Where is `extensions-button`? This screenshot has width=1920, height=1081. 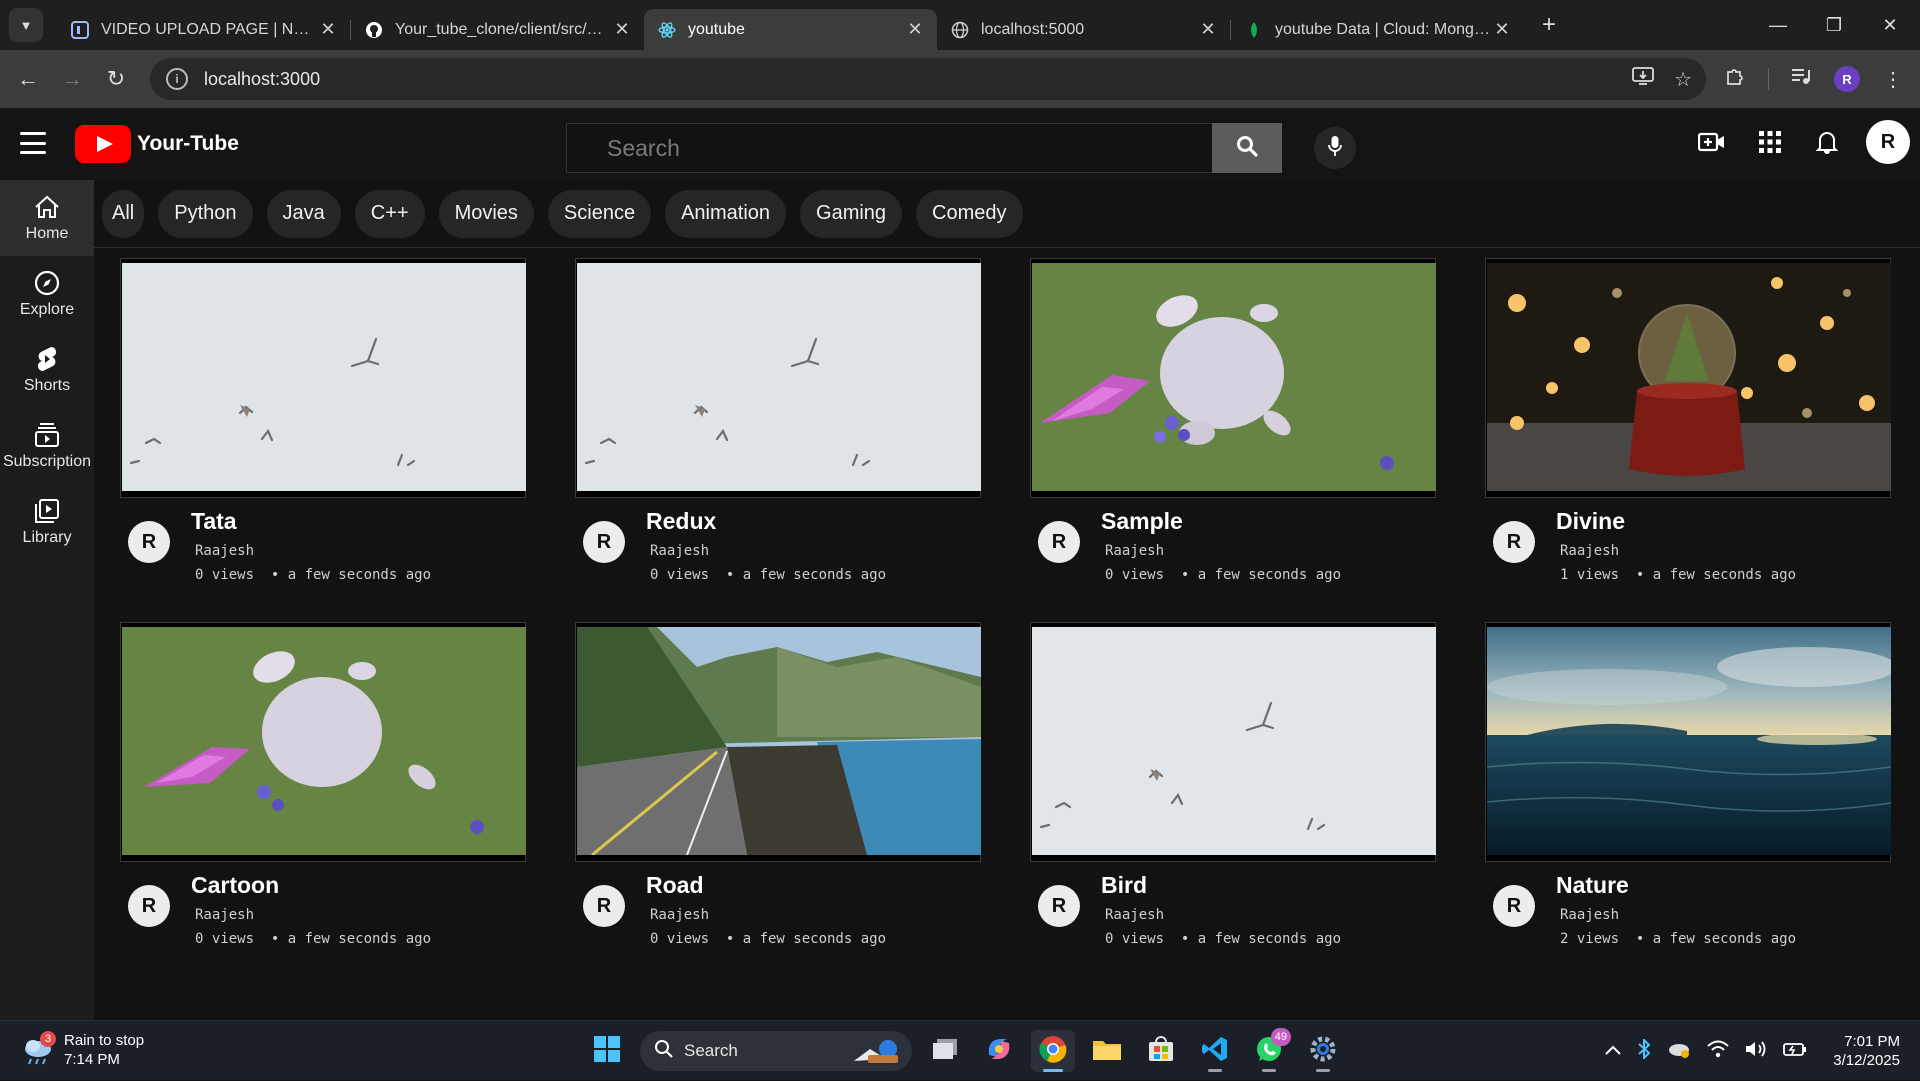 extensions-button is located at coordinates (1735, 79).